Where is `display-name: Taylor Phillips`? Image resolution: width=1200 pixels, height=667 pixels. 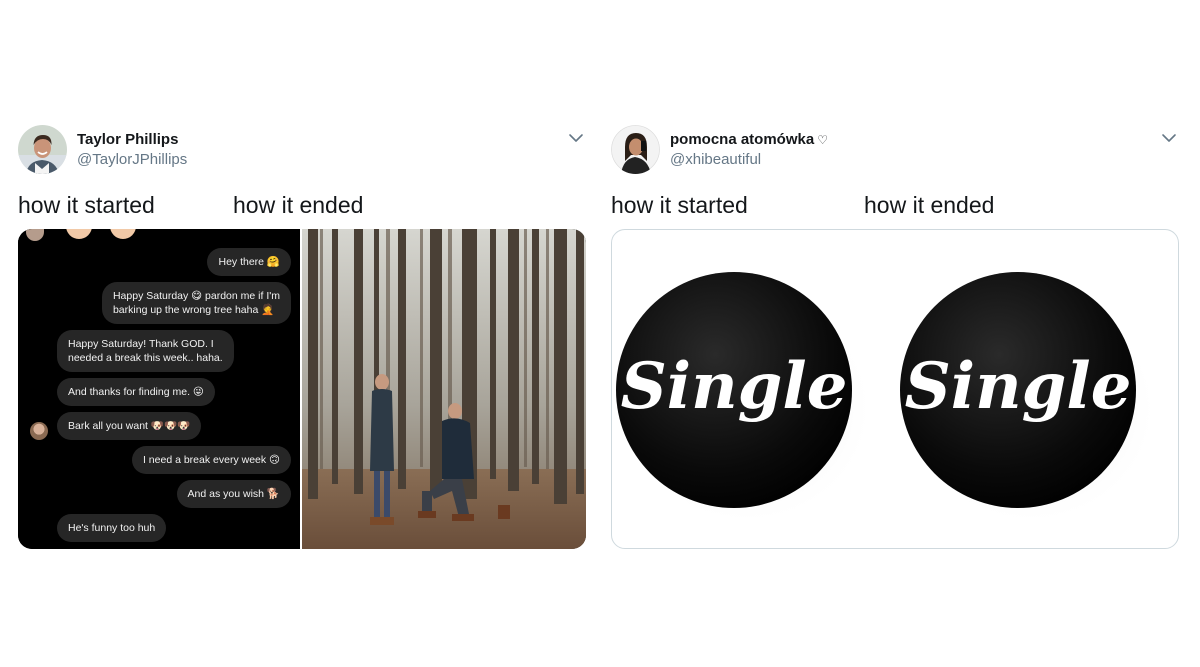 display-name: Taylor Phillips is located at coordinates (127, 139).